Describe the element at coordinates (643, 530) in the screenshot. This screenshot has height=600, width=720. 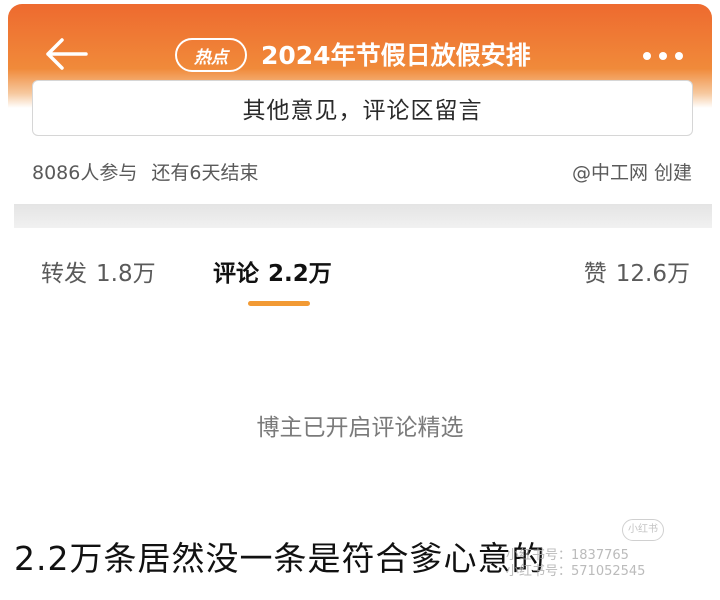
I see `watermark-logo: 小红书` at that location.